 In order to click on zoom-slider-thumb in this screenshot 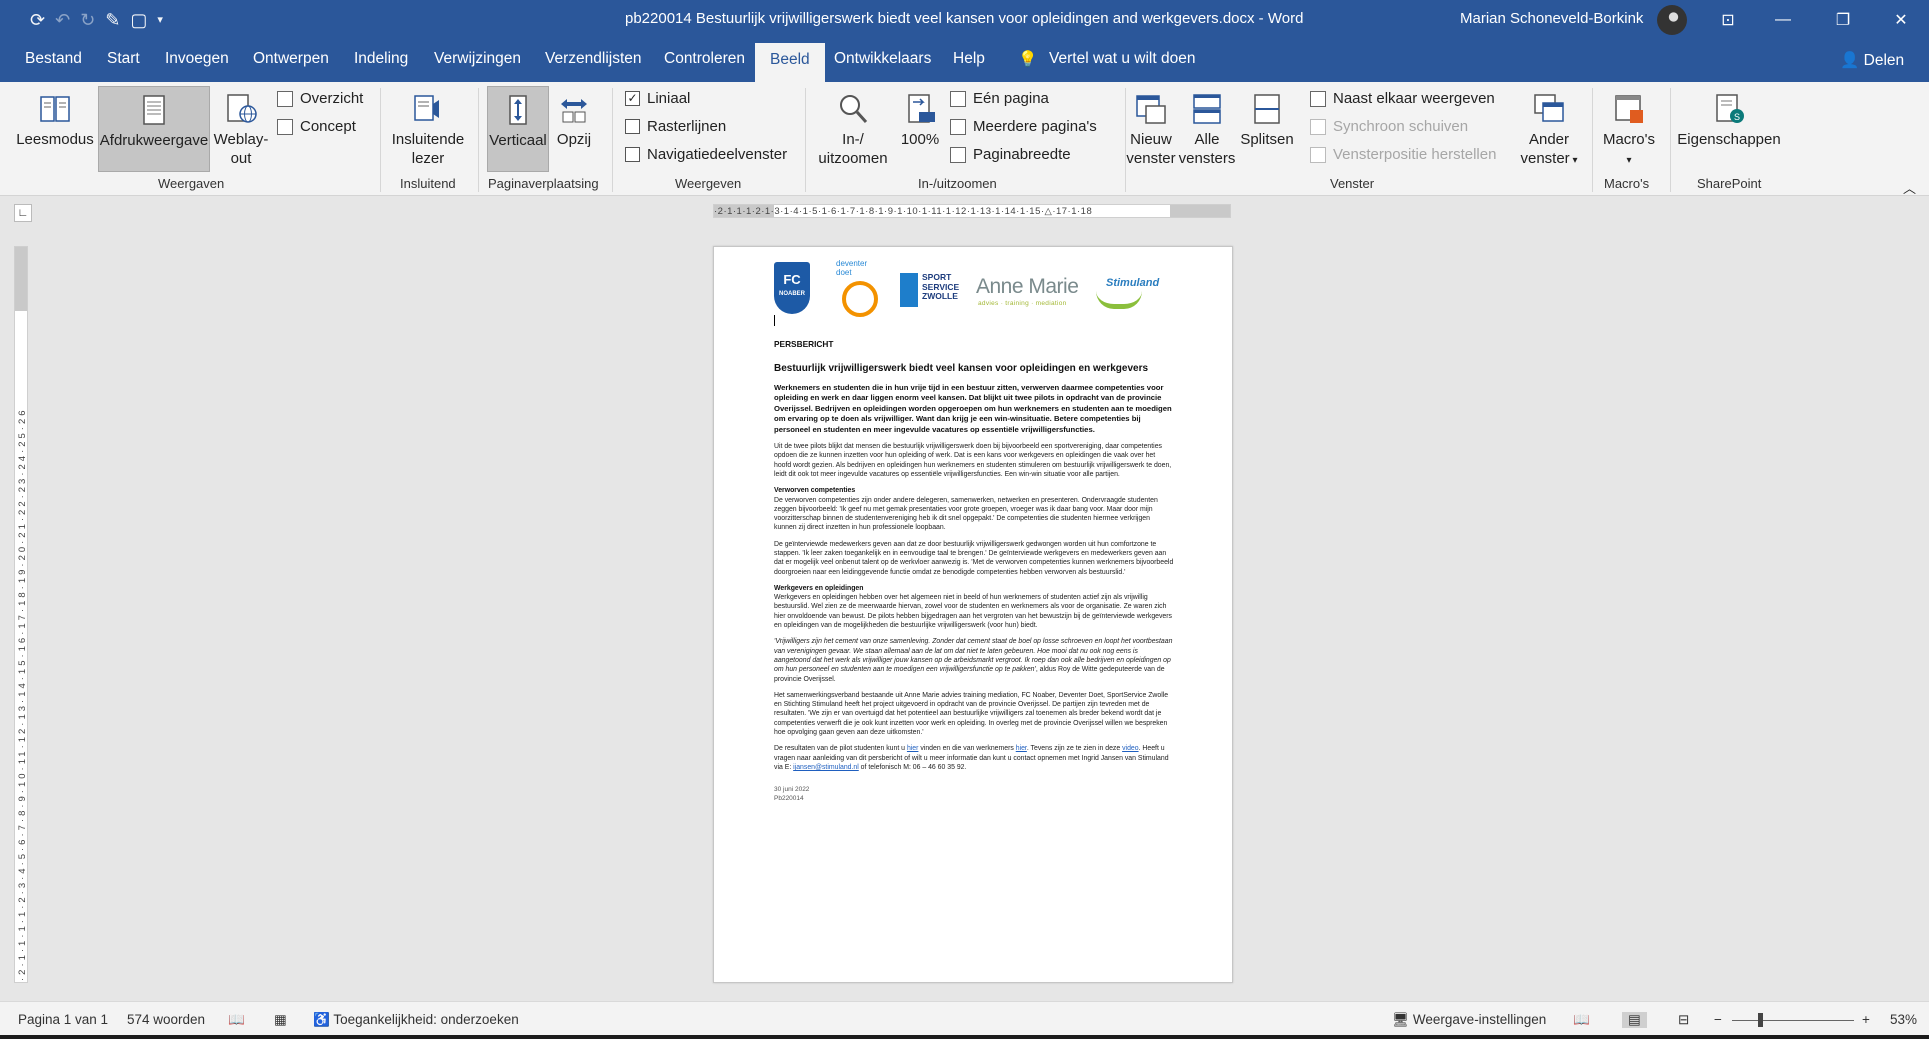, I will do `click(1760, 1020)`.